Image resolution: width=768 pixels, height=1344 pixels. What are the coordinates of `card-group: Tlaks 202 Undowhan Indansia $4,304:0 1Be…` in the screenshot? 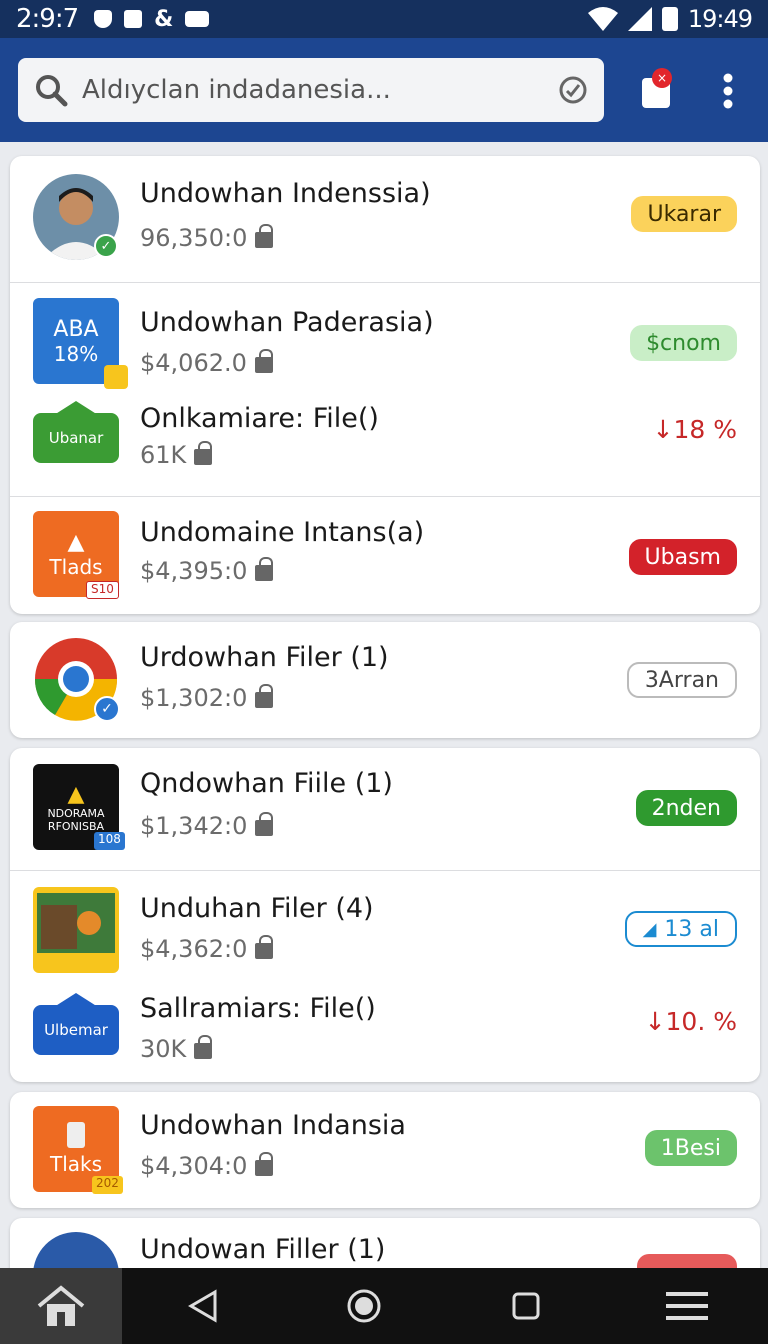 It's located at (385, 1150).